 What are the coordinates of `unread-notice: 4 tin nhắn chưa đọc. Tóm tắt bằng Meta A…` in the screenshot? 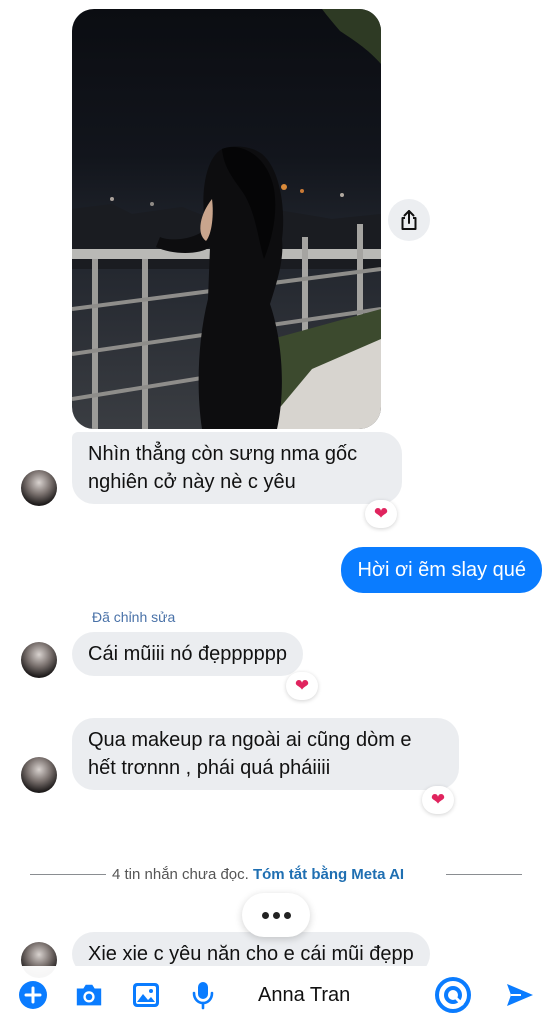 It's located at (258, 874).